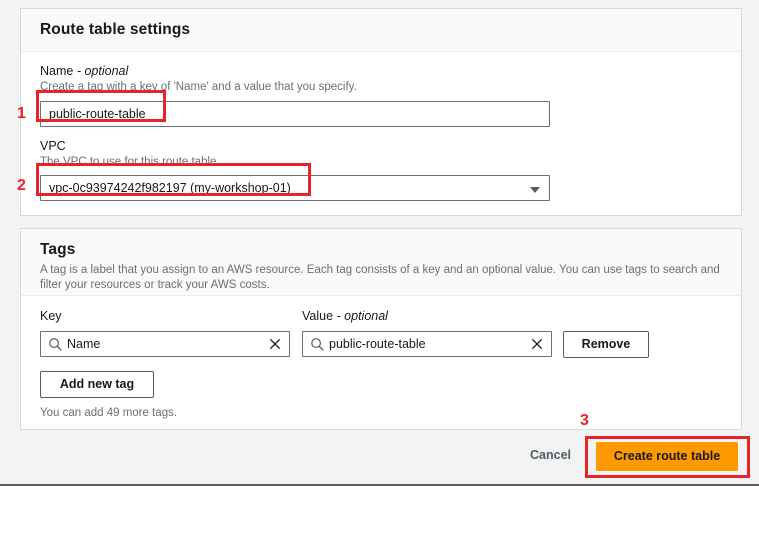 The height and width of the screenshot is (538, 759). I want to click on name-optional-text: - optional, so click(102, 71).